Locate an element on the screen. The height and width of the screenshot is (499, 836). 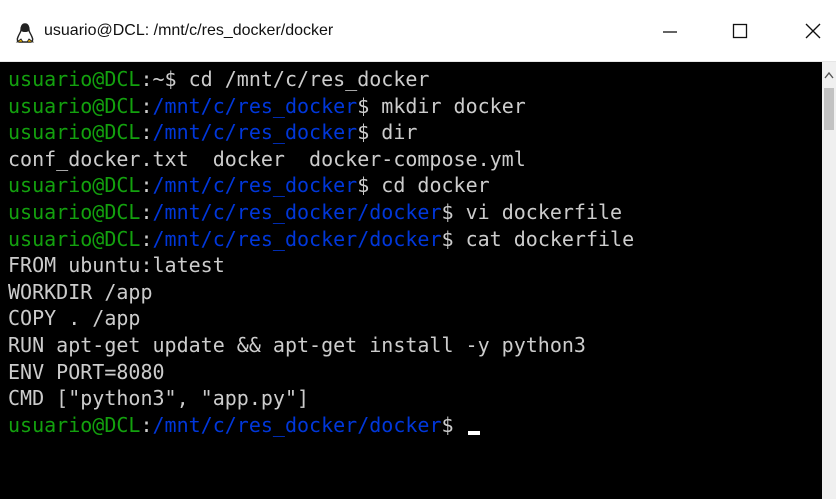
scroll-thumb is located at coordinates (829, 109).